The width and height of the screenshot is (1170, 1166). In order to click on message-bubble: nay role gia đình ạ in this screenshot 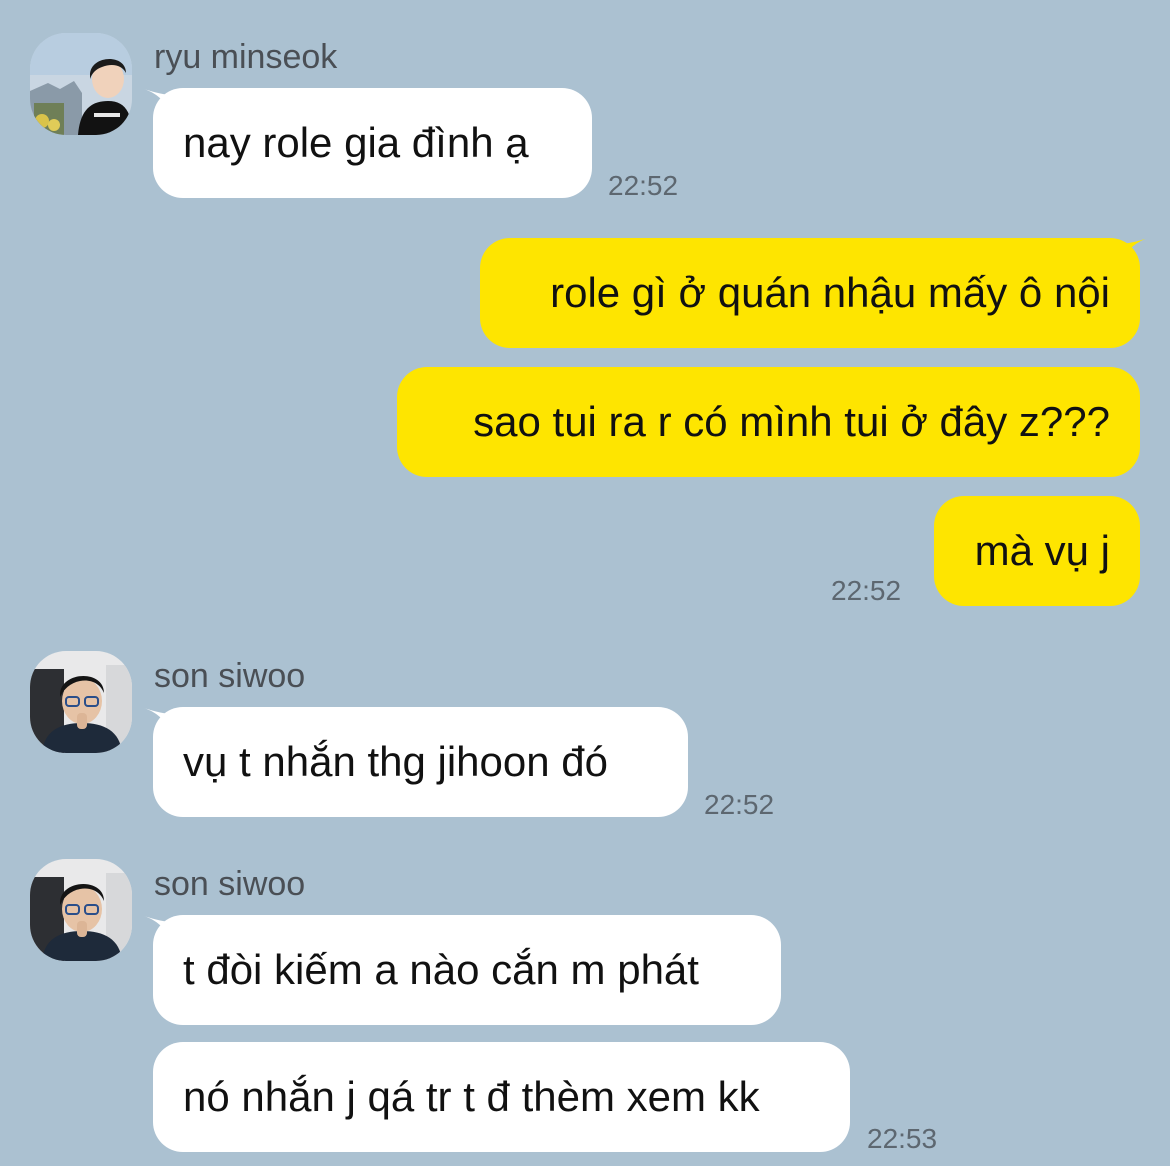, I will do `click(372, 143)`.